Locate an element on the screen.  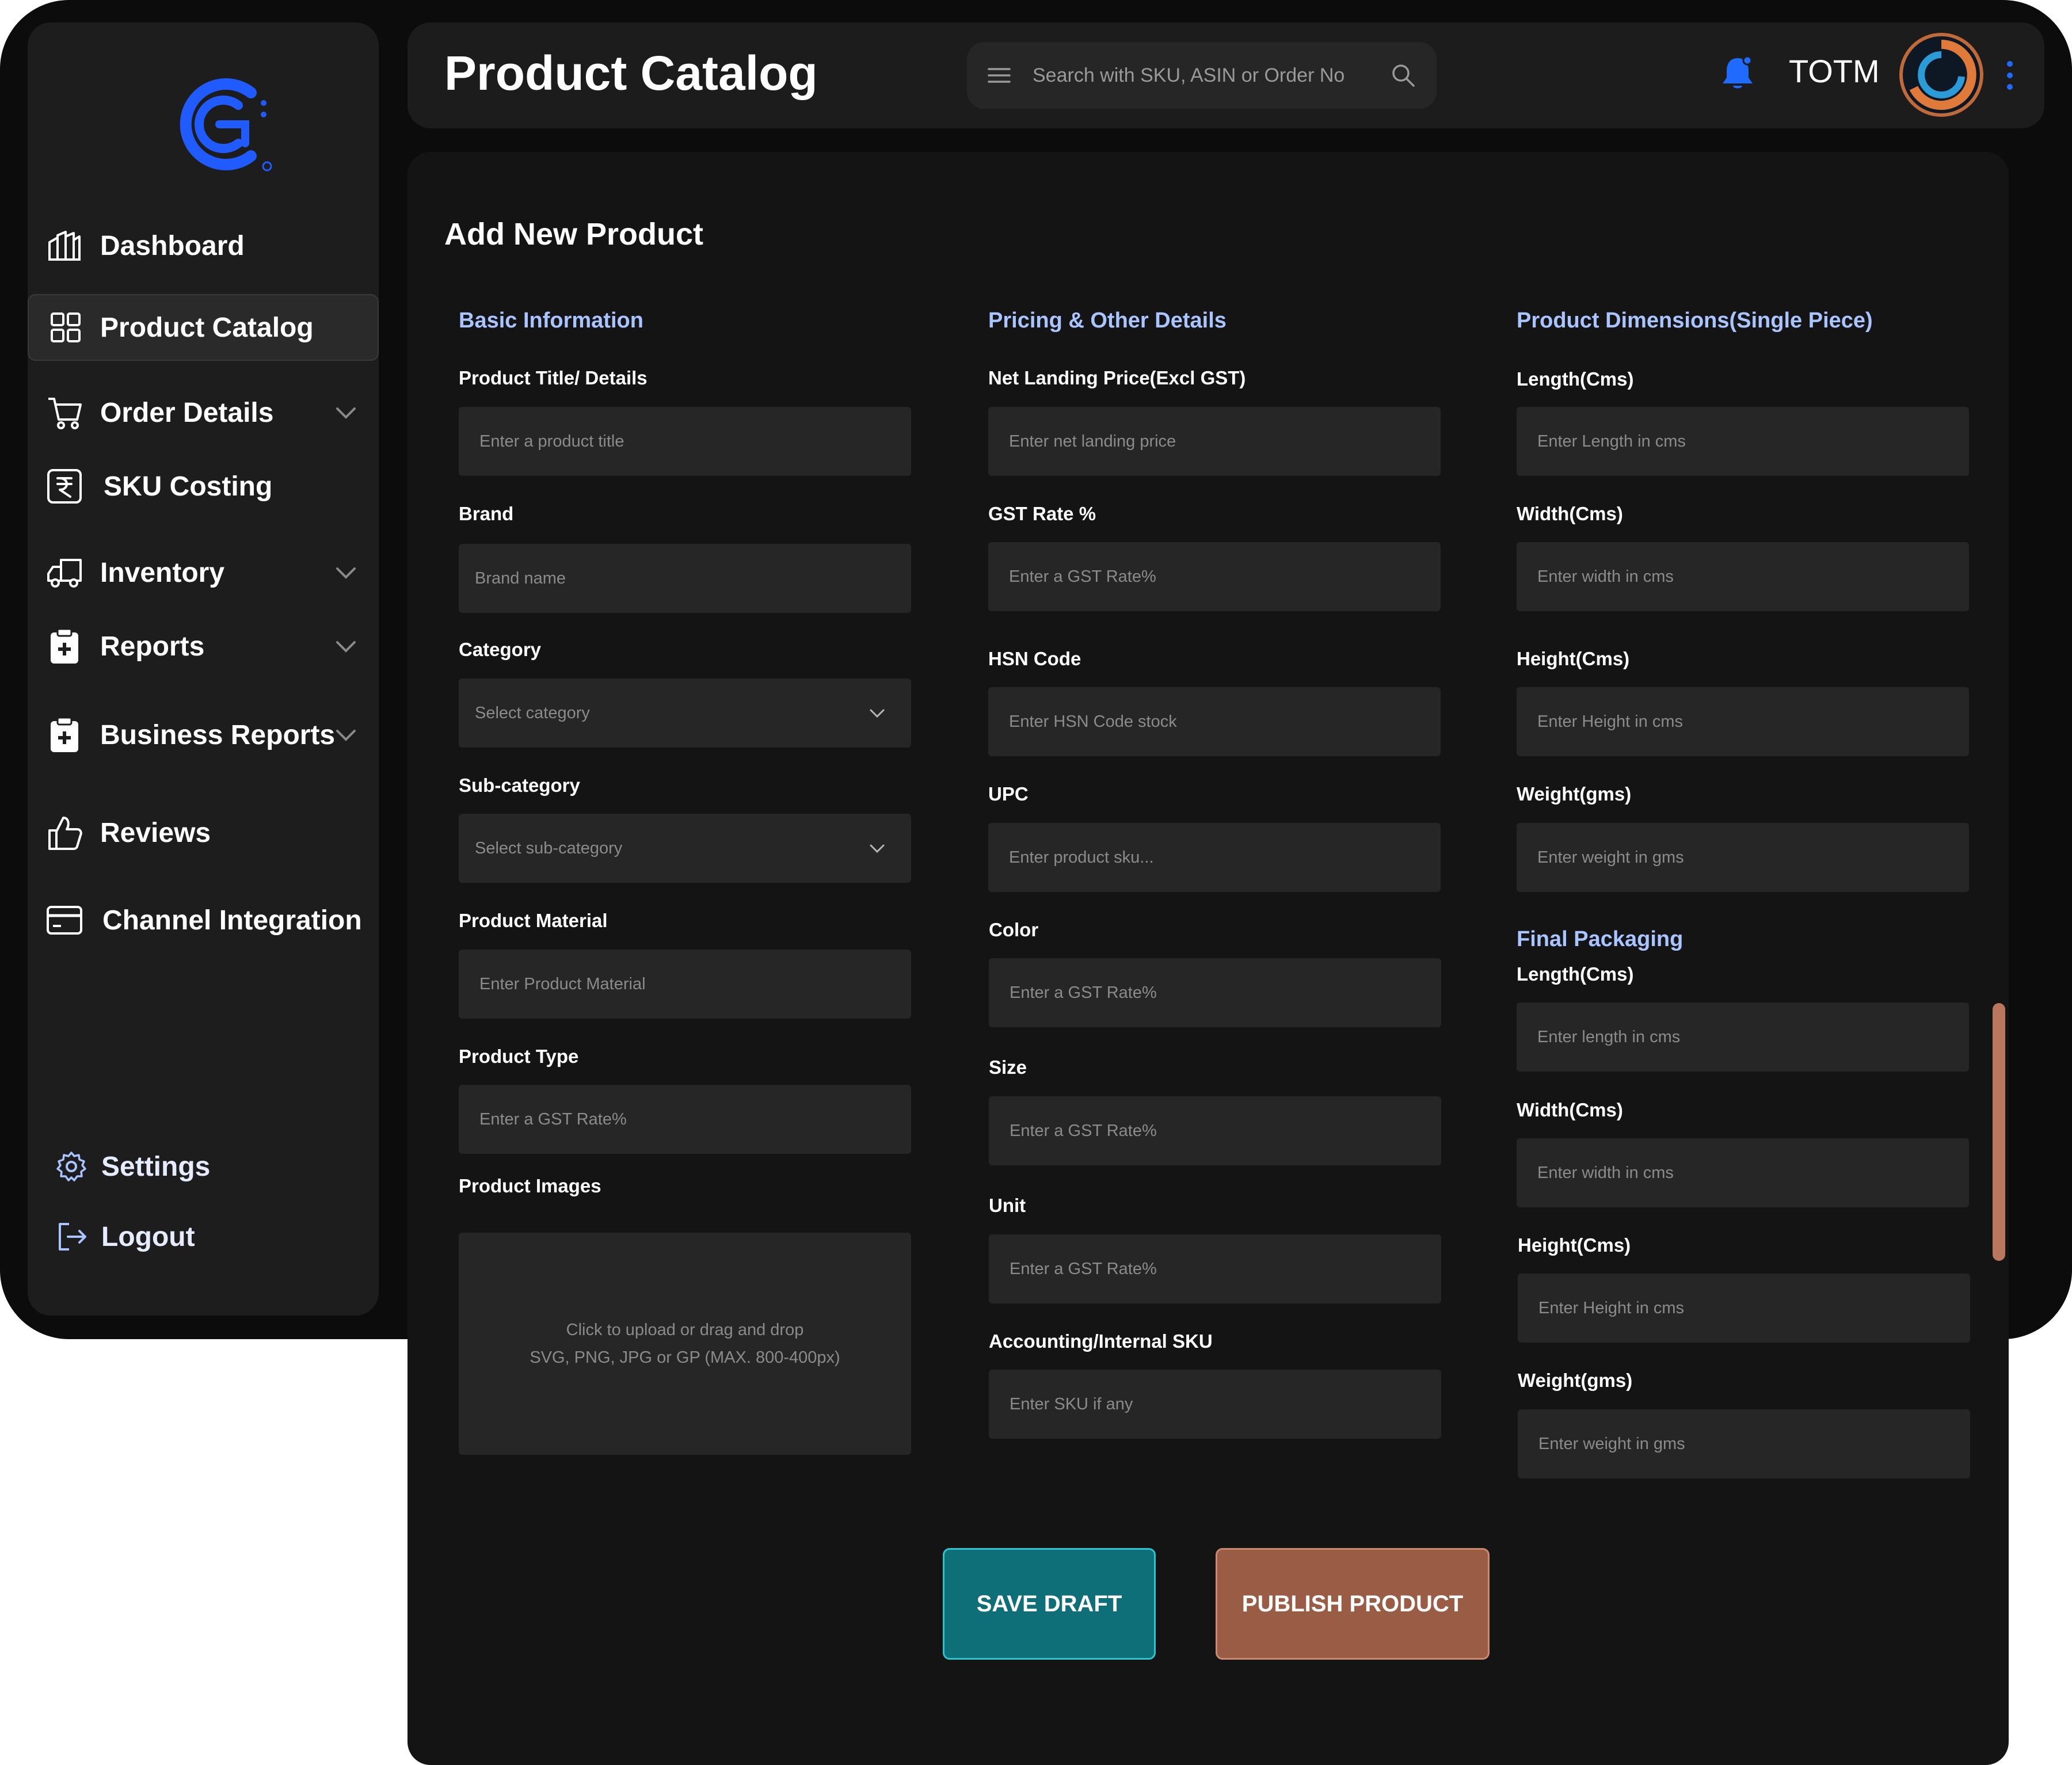
dimension-length-label: Length(Cms) is located at coordinates (1576, 379).